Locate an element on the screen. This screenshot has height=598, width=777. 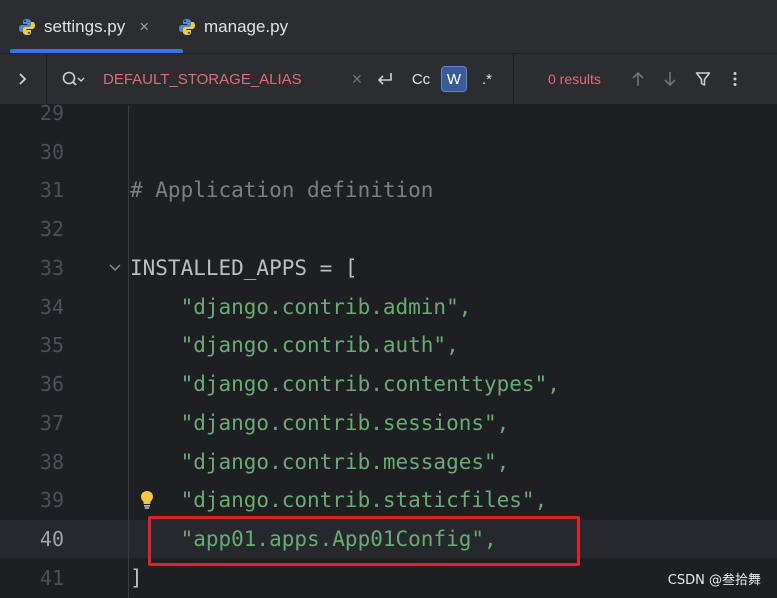
editor-tab-bar: settings.py × manage.py is located at coordinates (388, 27).